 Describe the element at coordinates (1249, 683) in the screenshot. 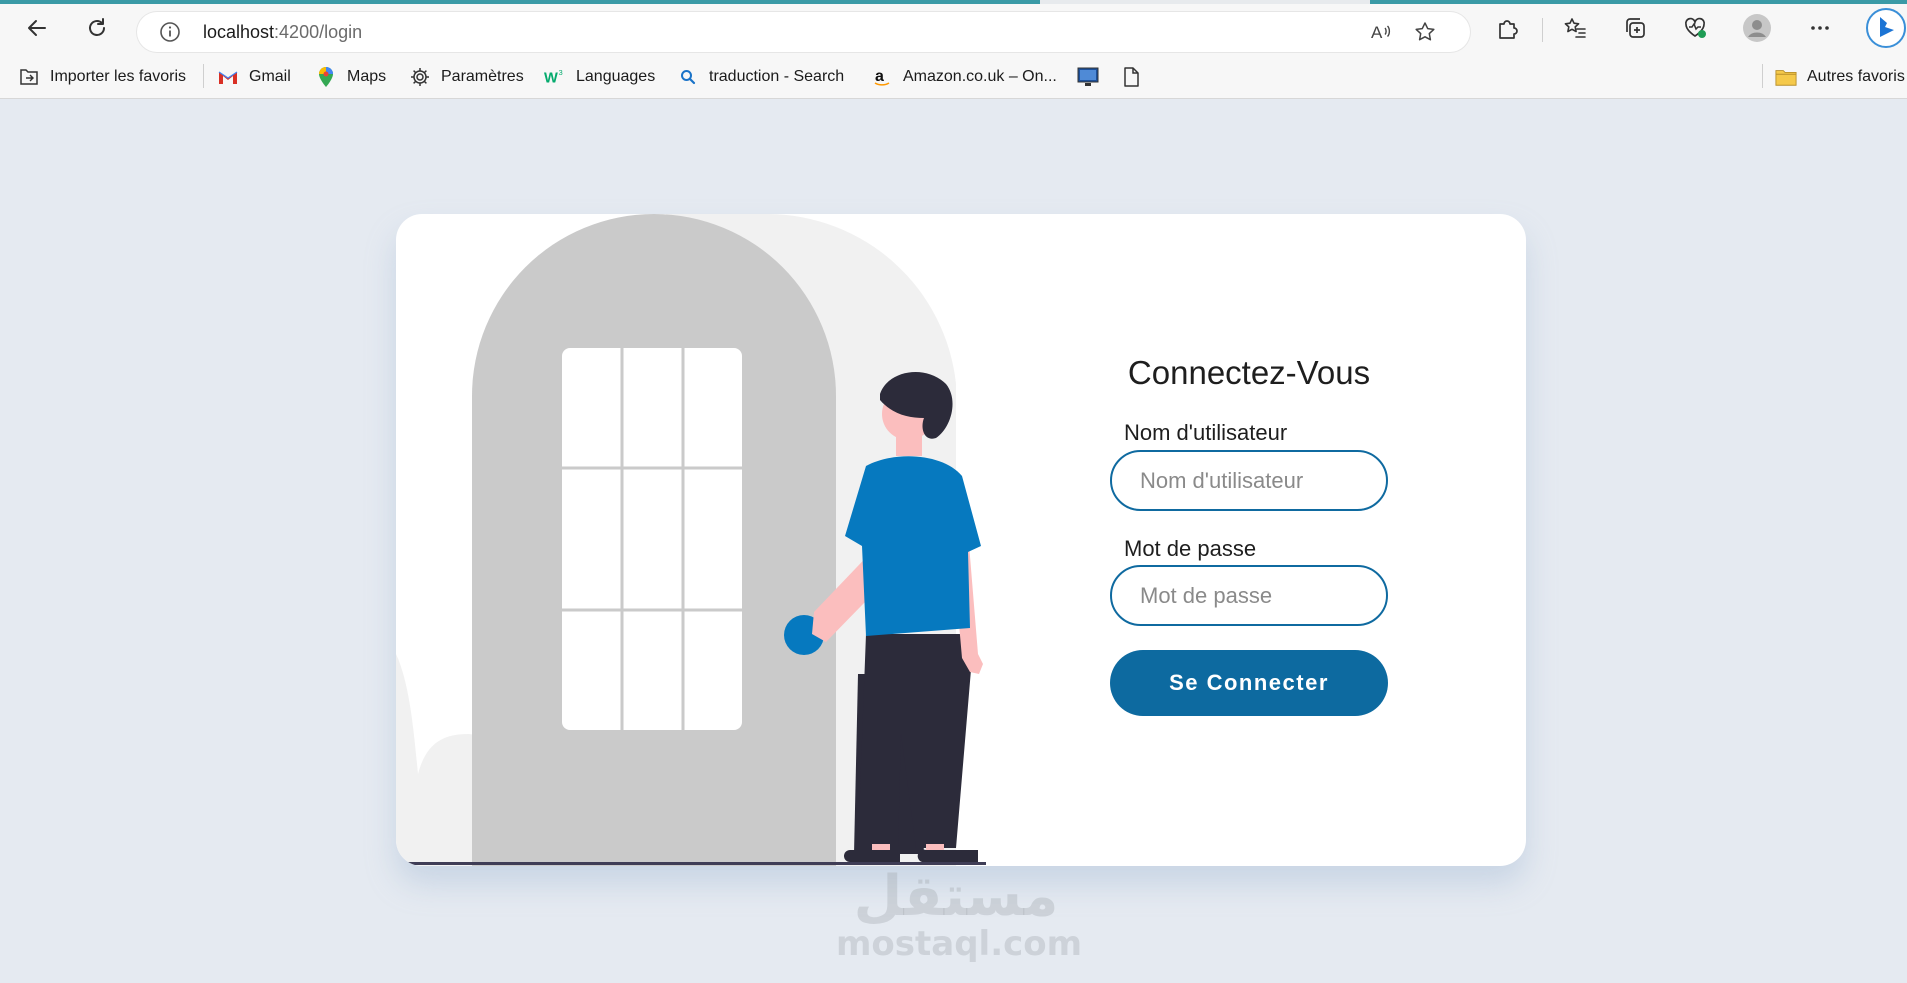

I see `login-submit-button: Se Connecter` at that location.